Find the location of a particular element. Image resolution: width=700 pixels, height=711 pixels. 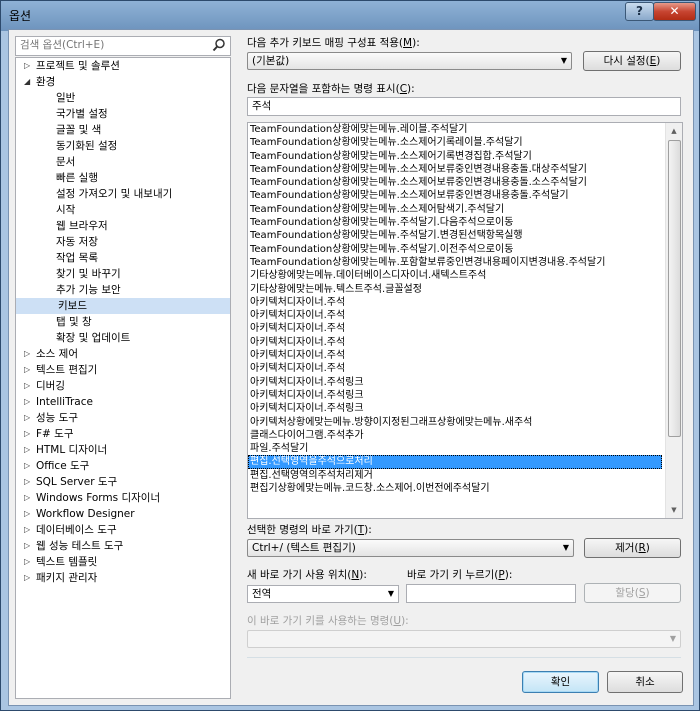

current-shortcuts-select: Ctrl+/ (텍스트 편집기) ▼ is located at coordinates (410, 548).